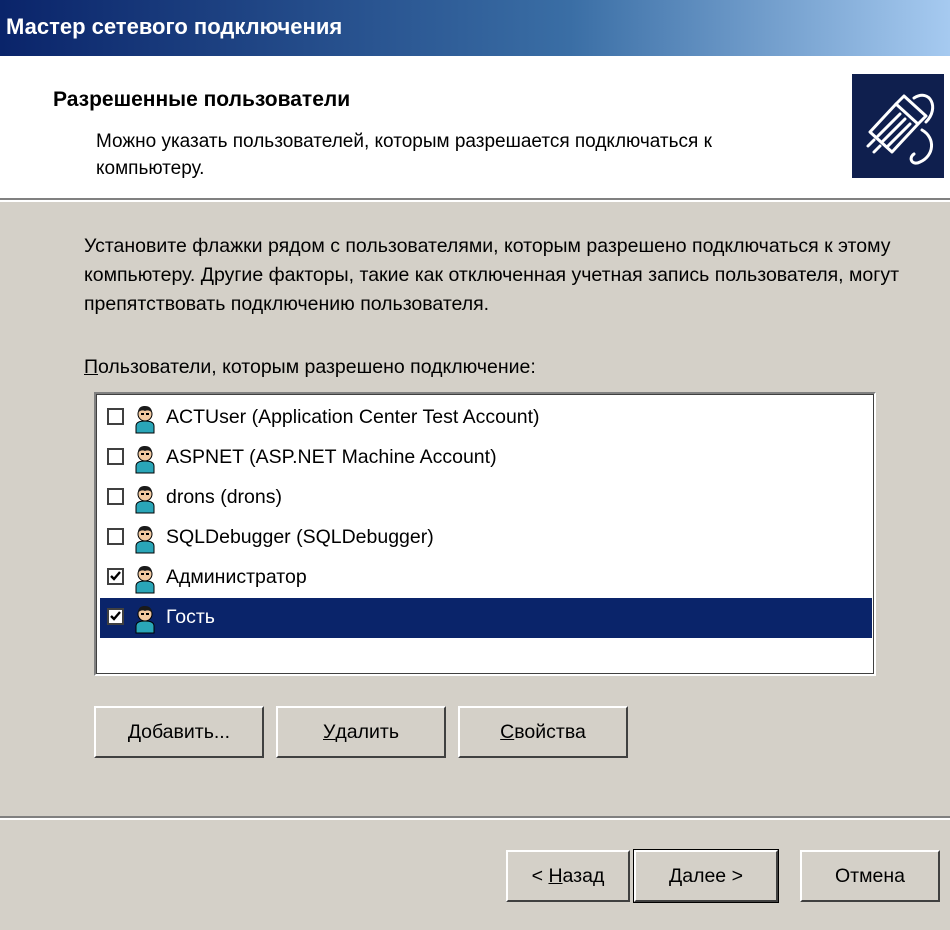 The width and height of the screenshot is (950, 930). Describe the element at coordinates (202, 99) in the screenshot. I see `page-title: Разрешенные пользователи` at that location.